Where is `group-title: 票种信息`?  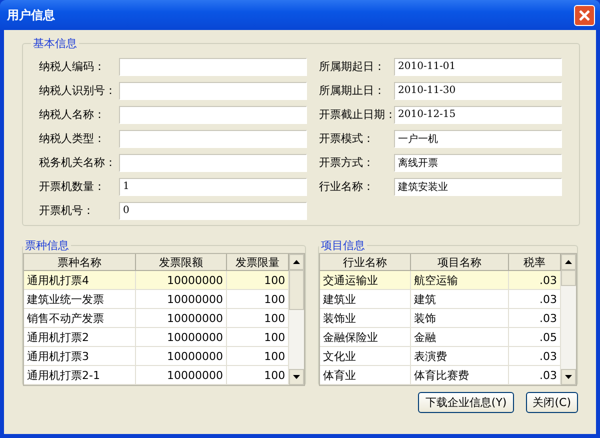 group-title: 票种信息 is located at coordinates (47, 245).